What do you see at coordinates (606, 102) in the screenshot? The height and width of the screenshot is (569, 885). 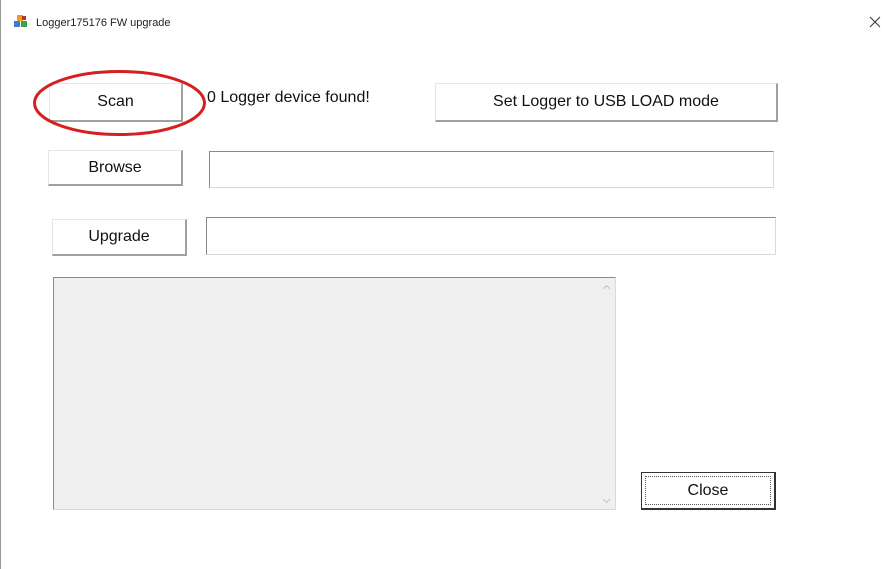 I see `usb-load-mode-button: Set Logger to USB LOAD mode` at bounding box center [606, 102].